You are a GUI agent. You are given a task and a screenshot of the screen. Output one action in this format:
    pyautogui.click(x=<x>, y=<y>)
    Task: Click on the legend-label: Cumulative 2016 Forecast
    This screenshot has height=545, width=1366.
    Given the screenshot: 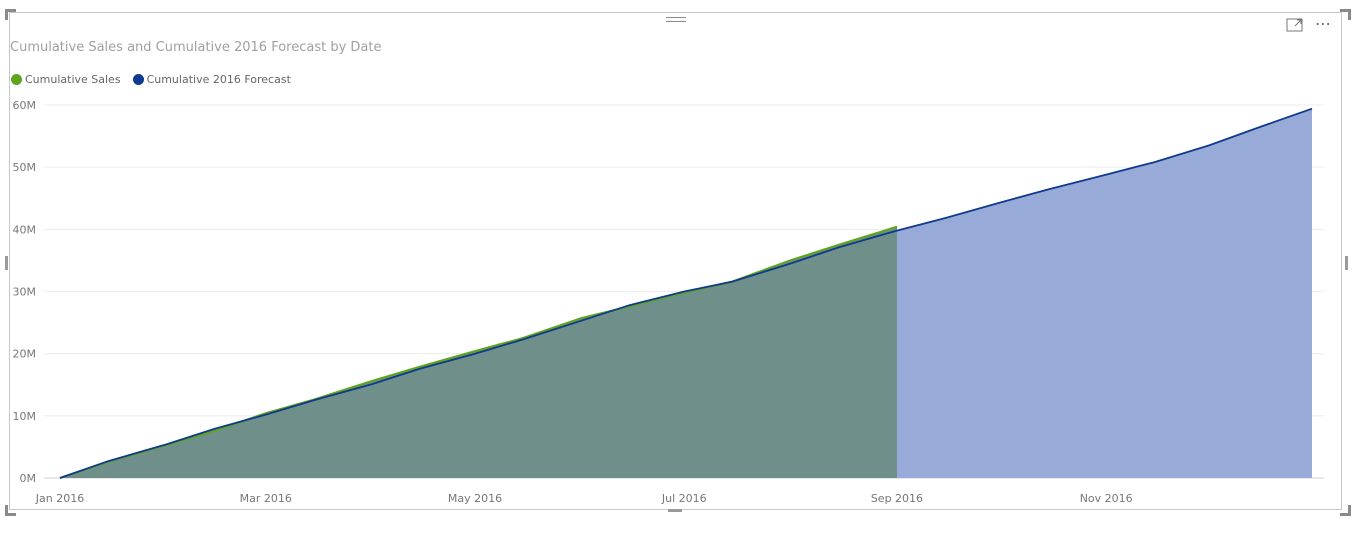 What is the action you would take?
    pyautogui.click(x=218, y=79)
    